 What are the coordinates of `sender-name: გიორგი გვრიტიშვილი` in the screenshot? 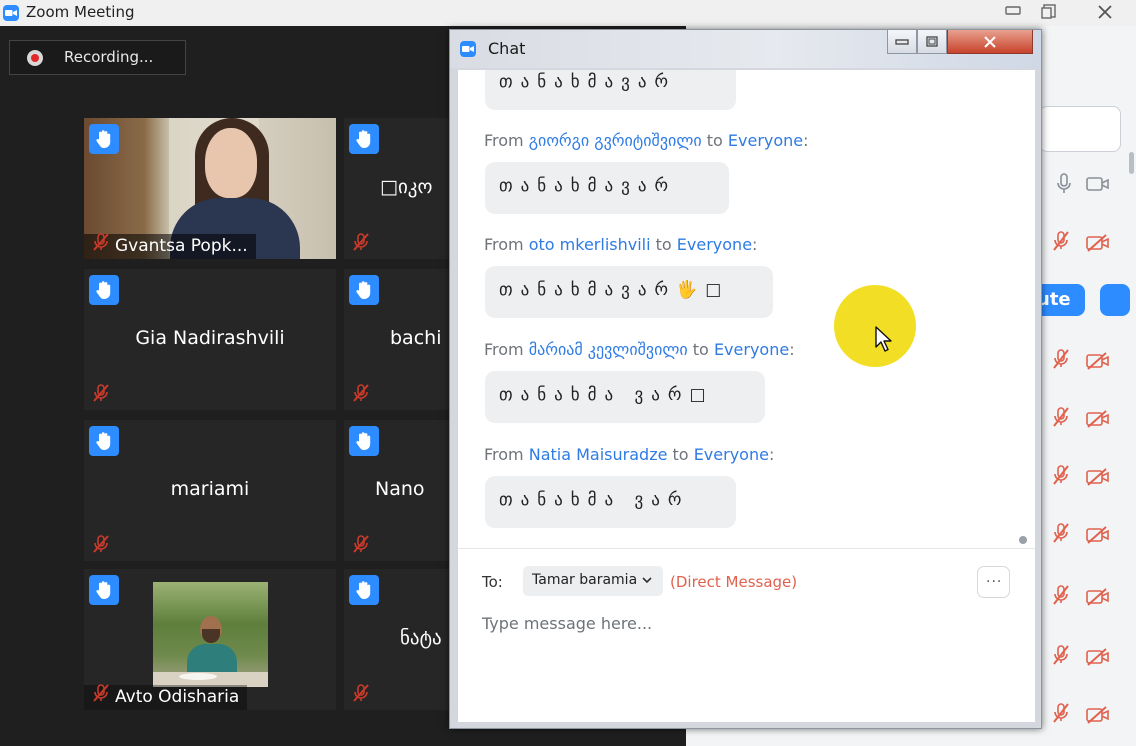 It's located at (615, 140).